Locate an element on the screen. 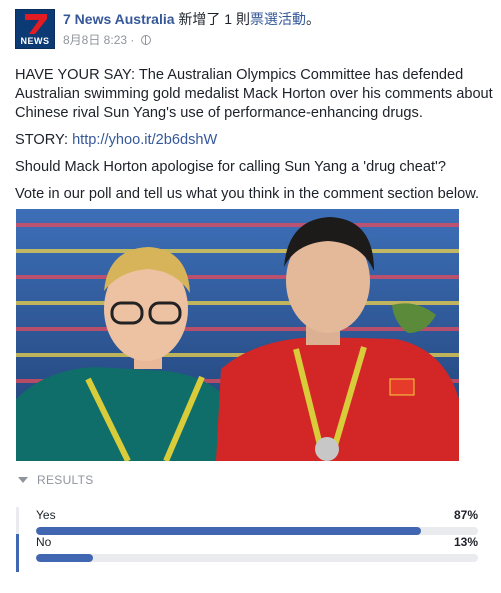 This screenshot has width=501, height=593. option-progress-track is located at coordinates (257, 558).